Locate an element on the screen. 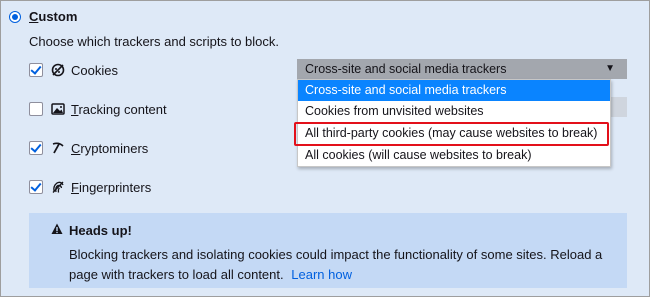  tracking-content-label: Tracking content is located at coordinates (119, 109).